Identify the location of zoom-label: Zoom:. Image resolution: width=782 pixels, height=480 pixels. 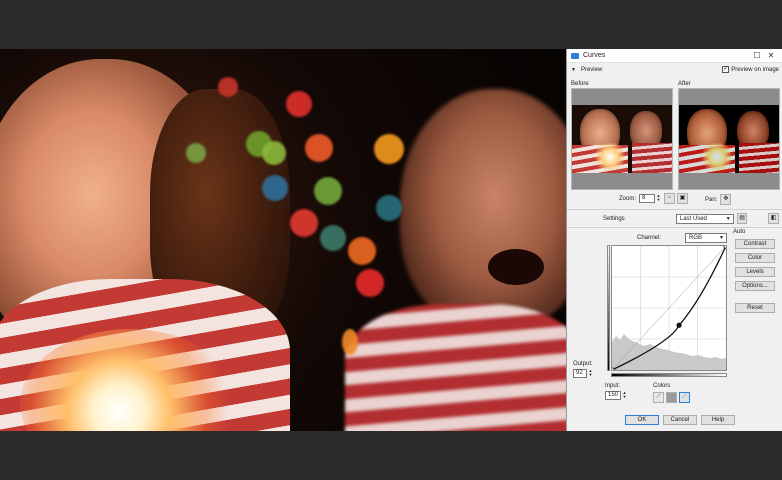
(628, 198).